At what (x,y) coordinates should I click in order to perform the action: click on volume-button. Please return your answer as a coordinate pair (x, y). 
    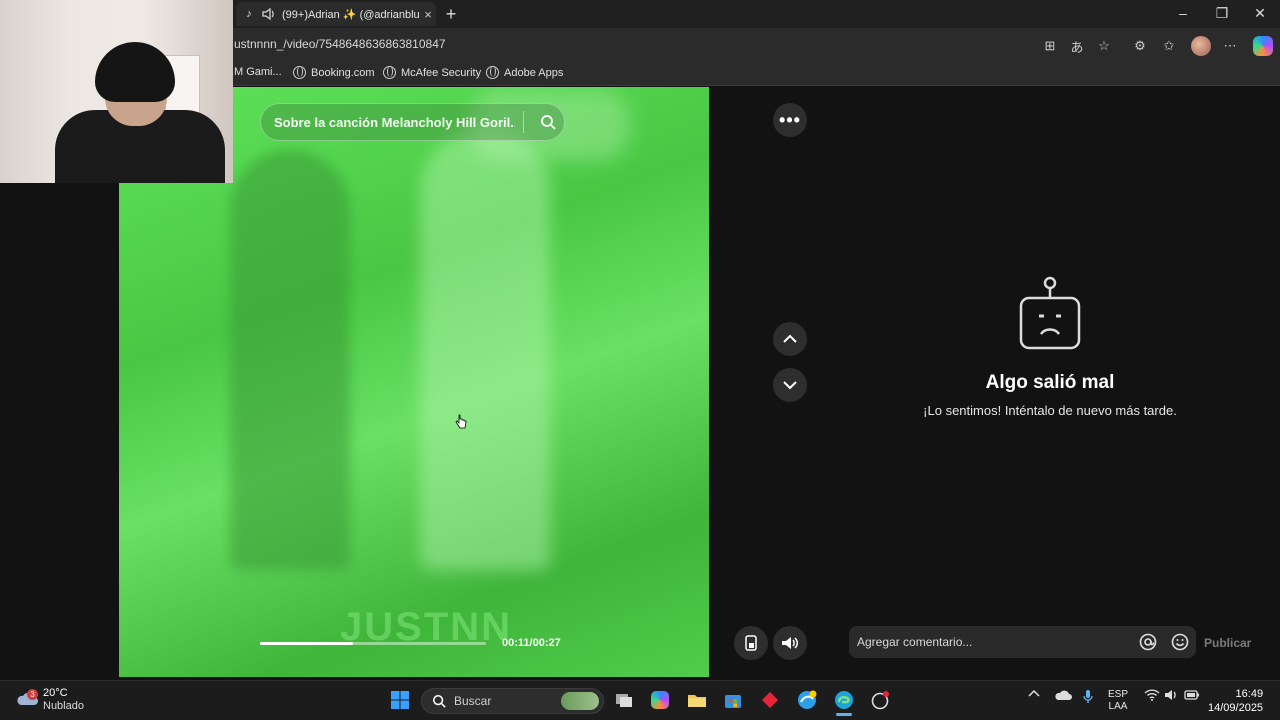
    Looking at the image, I should click on (790, 643).